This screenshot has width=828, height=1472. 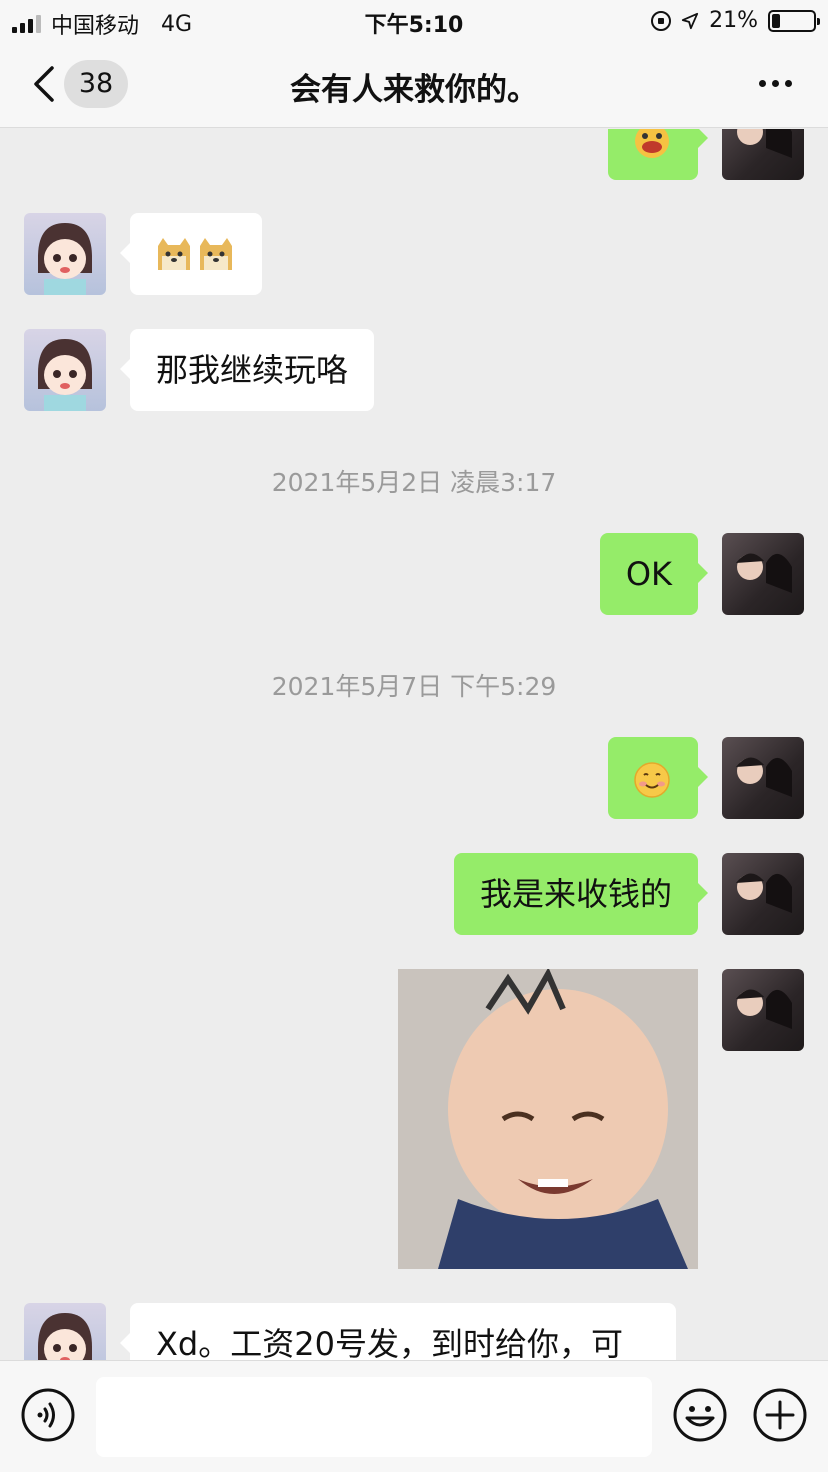 I want to click on location-arrow-icon, so click(x=690, y=20).